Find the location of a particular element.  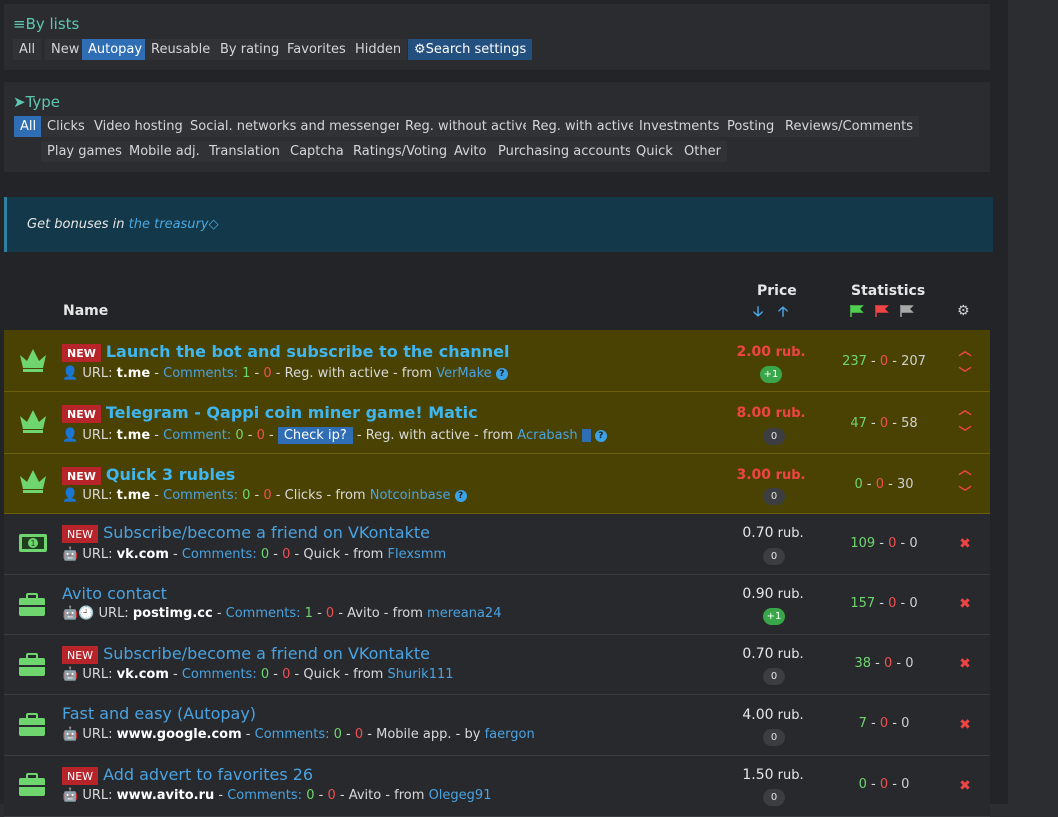

col-price-header: Price is located at coordinates (777, 291).